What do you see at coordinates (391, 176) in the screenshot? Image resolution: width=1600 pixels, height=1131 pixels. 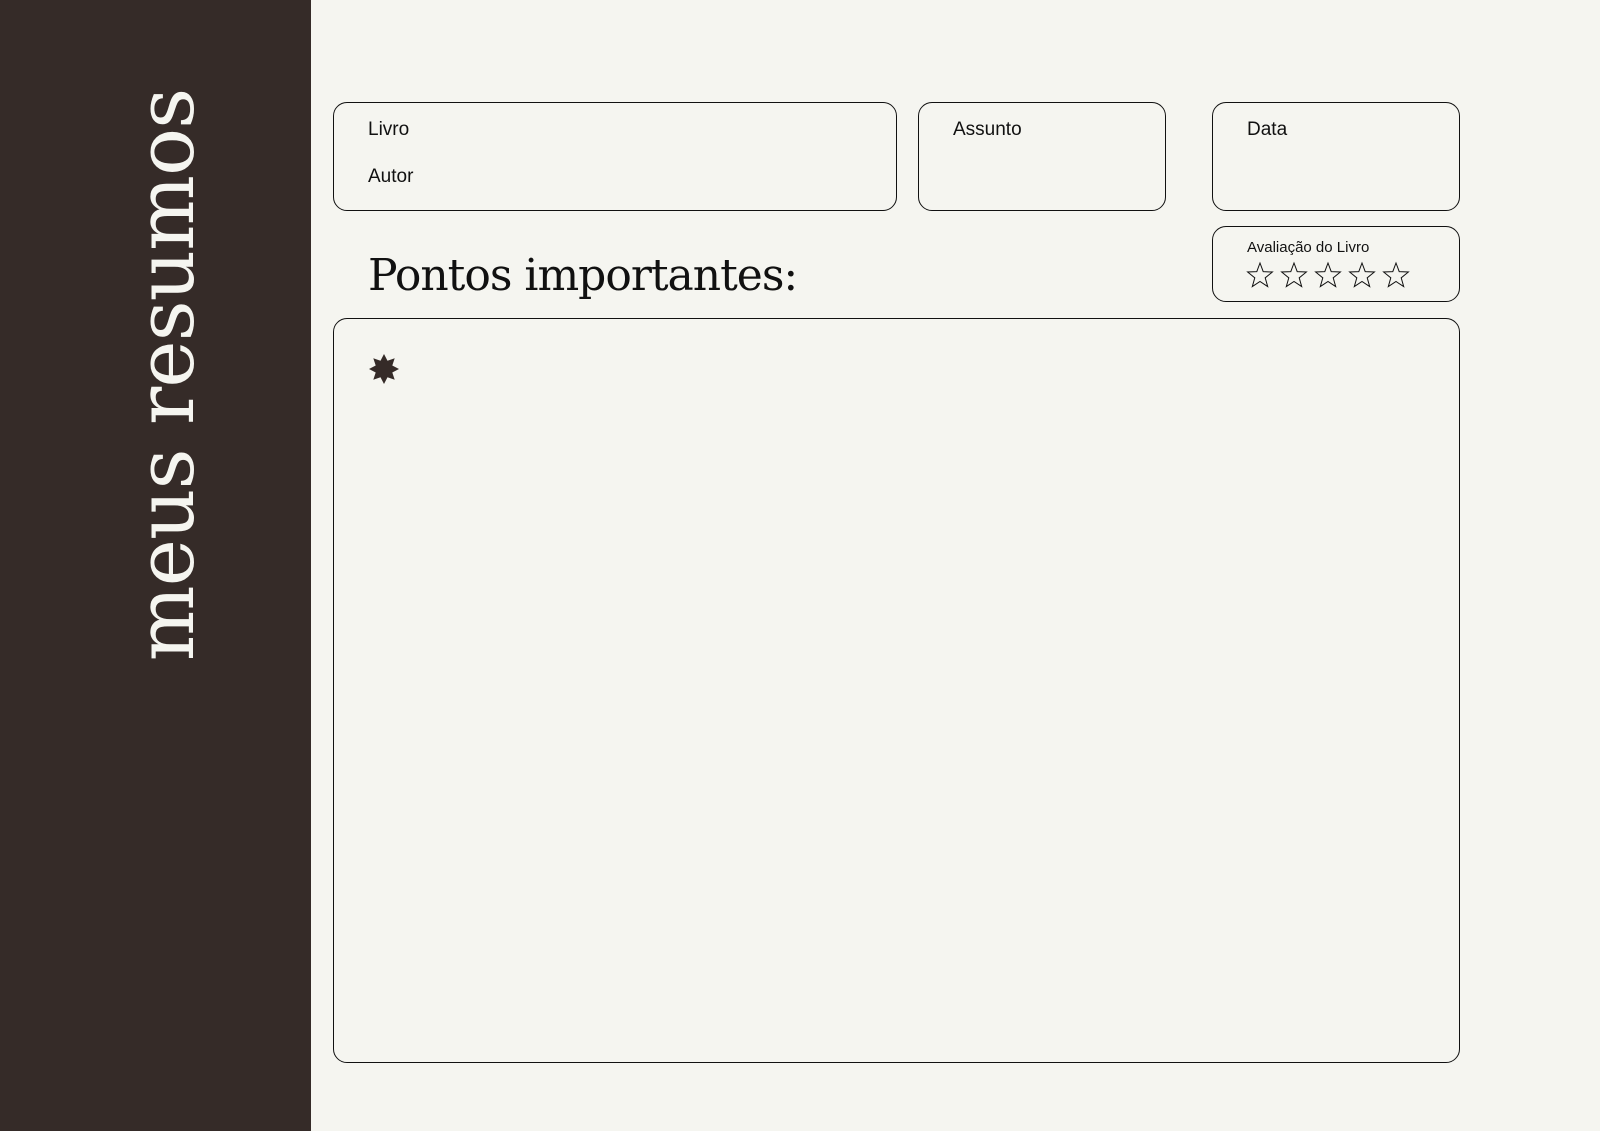 I see `author-label: Autor` at bounding box center [391, 176].